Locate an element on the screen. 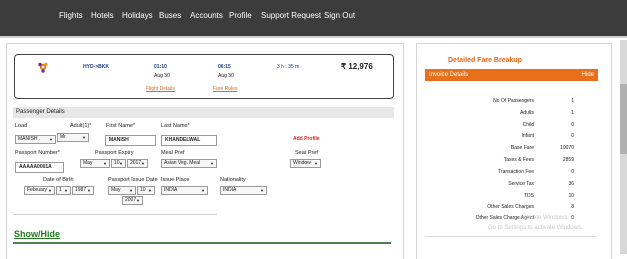 The height and width of the screenshot is (259, 627). nav-sign-out: Sign Out is located at coordinates (339, 15).